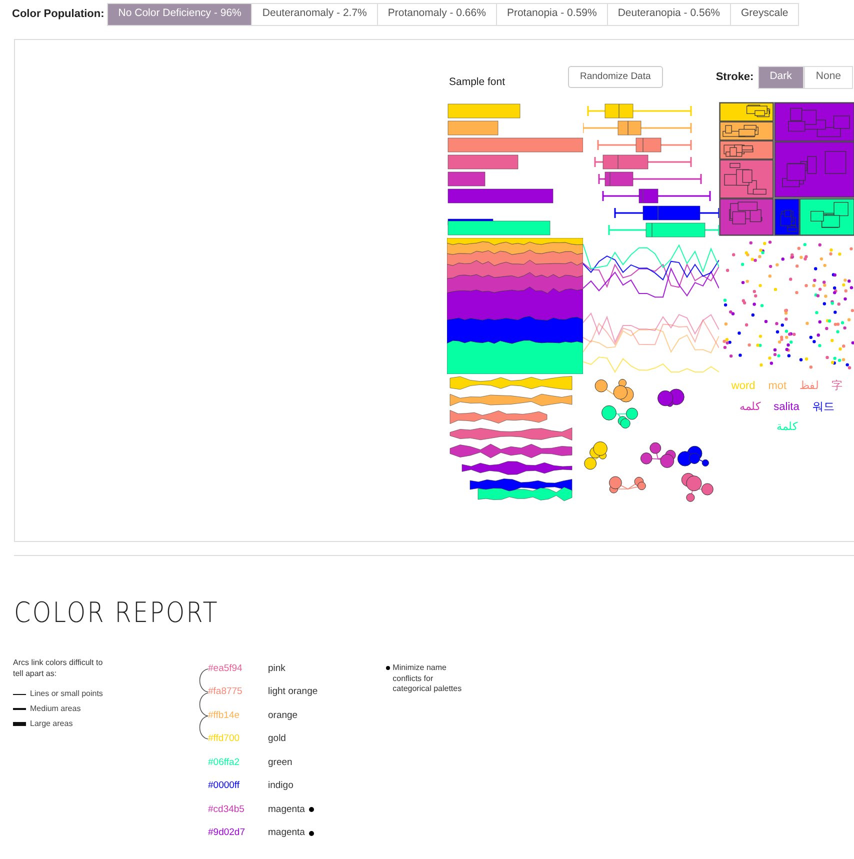 The height and width of the screenshot is (859, 854). Describe the element at coordinates (116, 613) in the screenshot. I see `report-title: COLOR REPORT` at that location.